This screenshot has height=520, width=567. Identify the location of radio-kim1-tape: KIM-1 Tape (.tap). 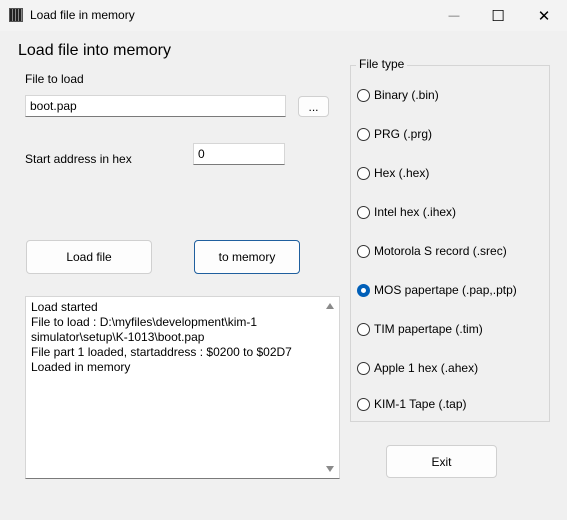
(411, 404).